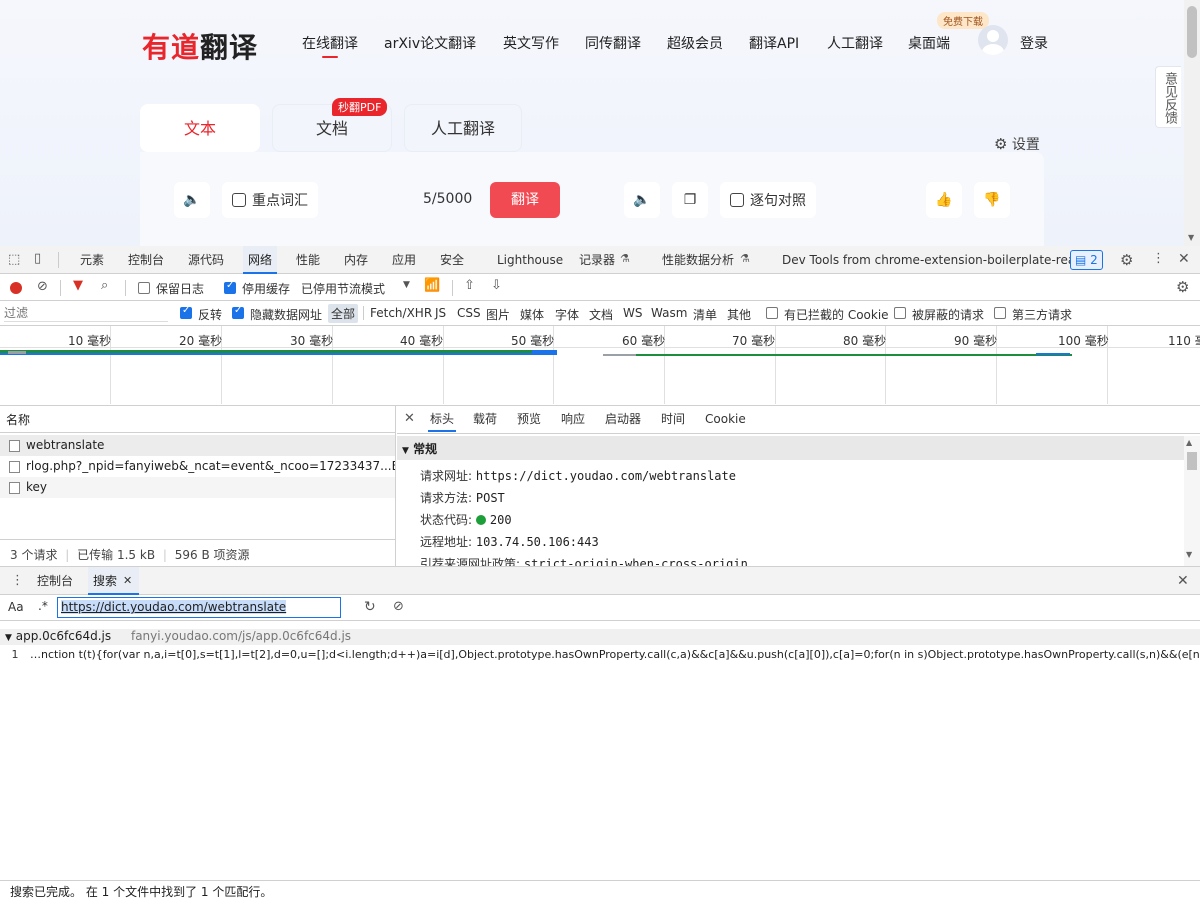  What do you see at coordinates (14, 259) in the screenshot?
I see `inspect-icon: ⬚` at bounding box center [14, 259].